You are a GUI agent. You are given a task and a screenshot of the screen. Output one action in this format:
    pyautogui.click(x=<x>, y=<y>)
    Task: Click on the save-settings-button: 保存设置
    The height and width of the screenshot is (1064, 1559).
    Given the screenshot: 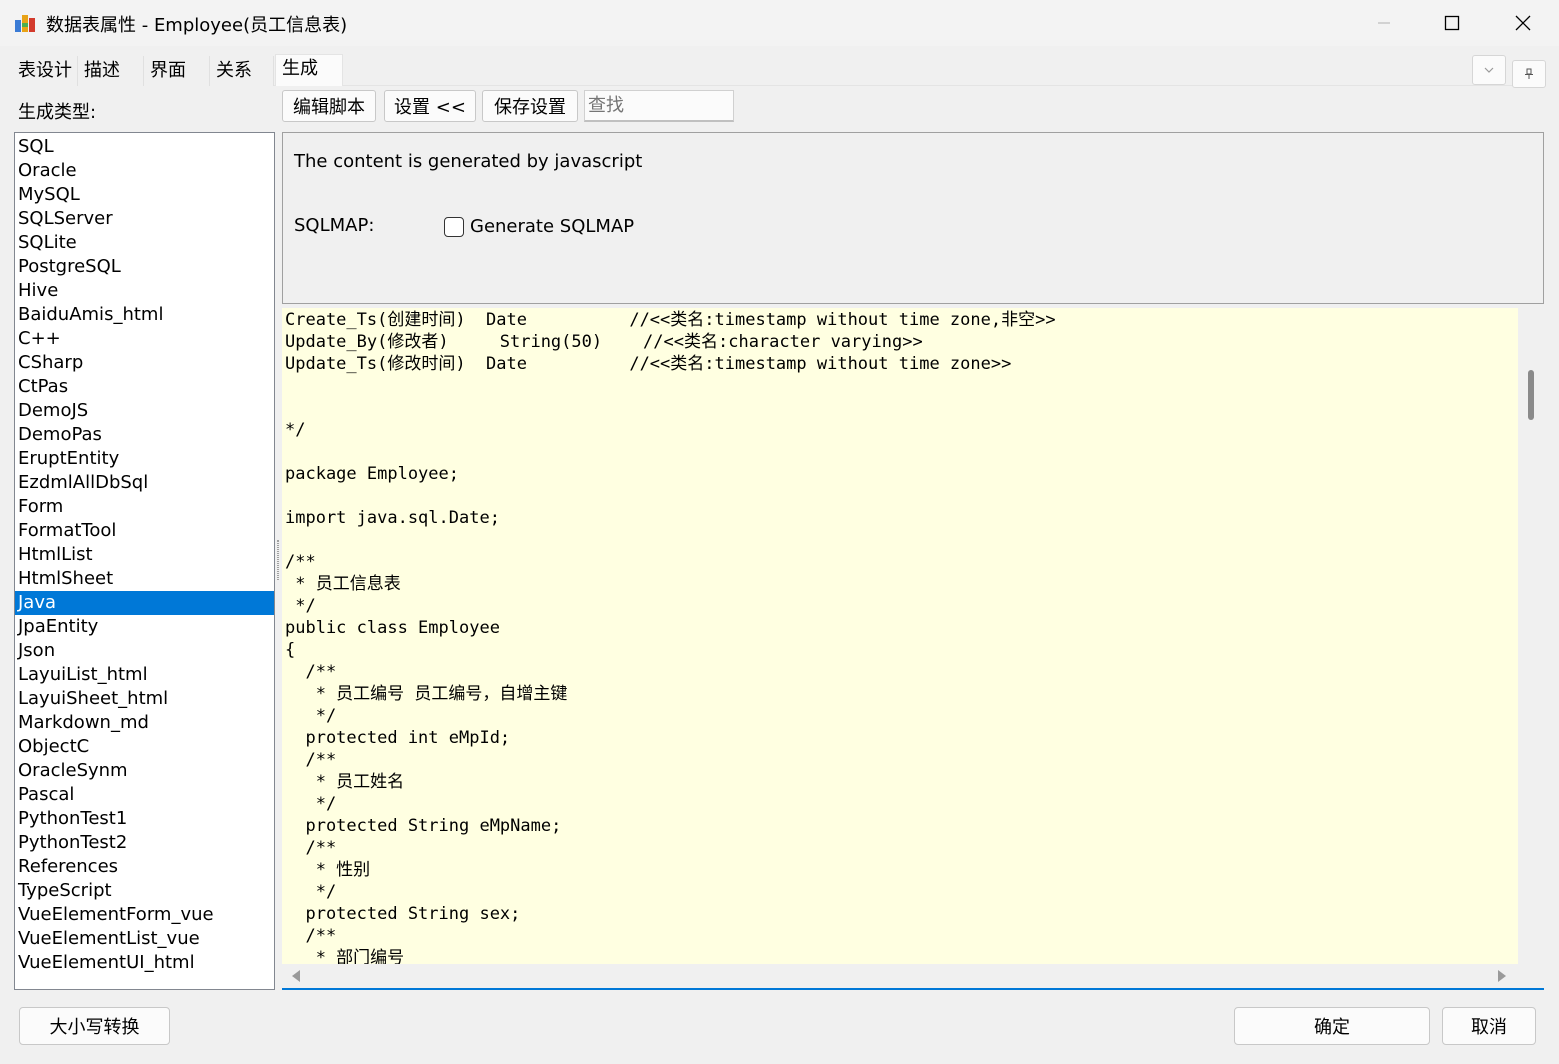 What is the action you would take?
    pyautogui.click(x=530, y=106)
    